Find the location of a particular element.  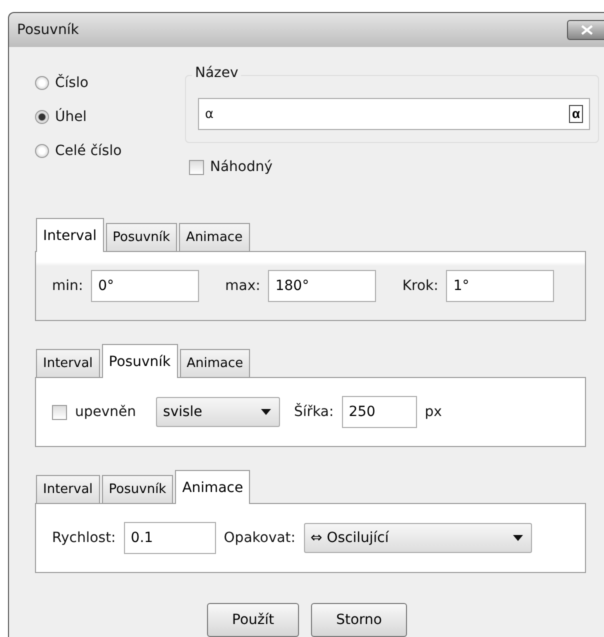

field-label: Šířka: is located at coordinates (314, 412).